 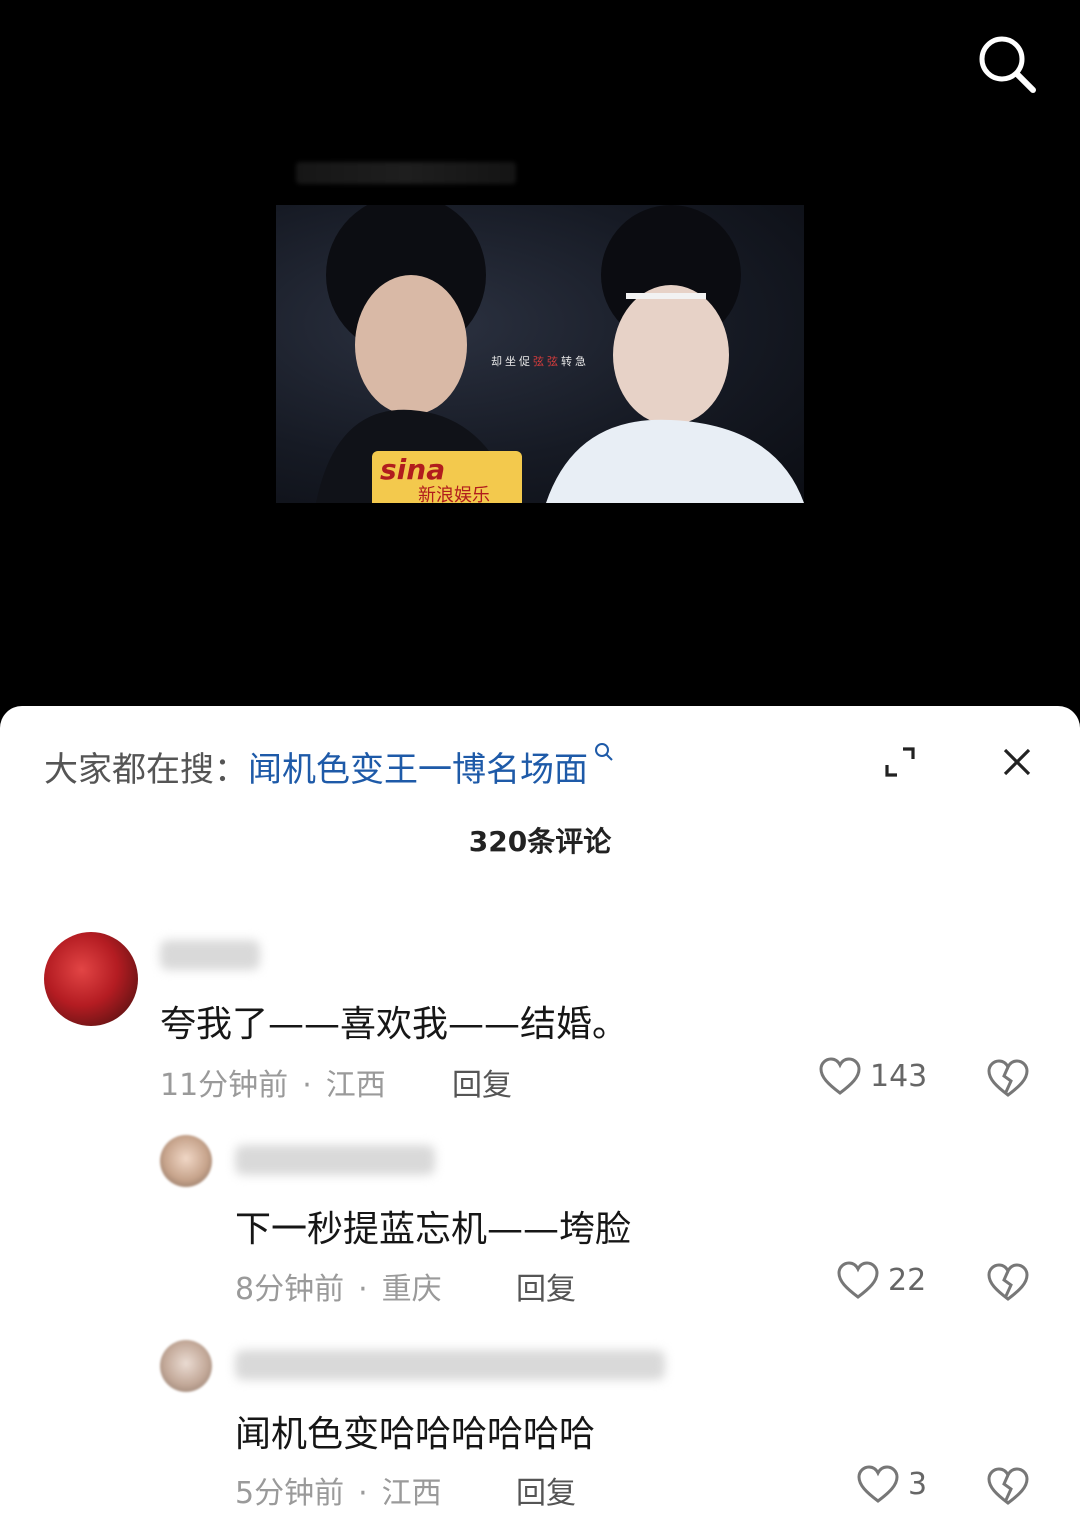 I want to click on comment-meta: 11分钟前 · 江西, so click(x=273, y=1085).